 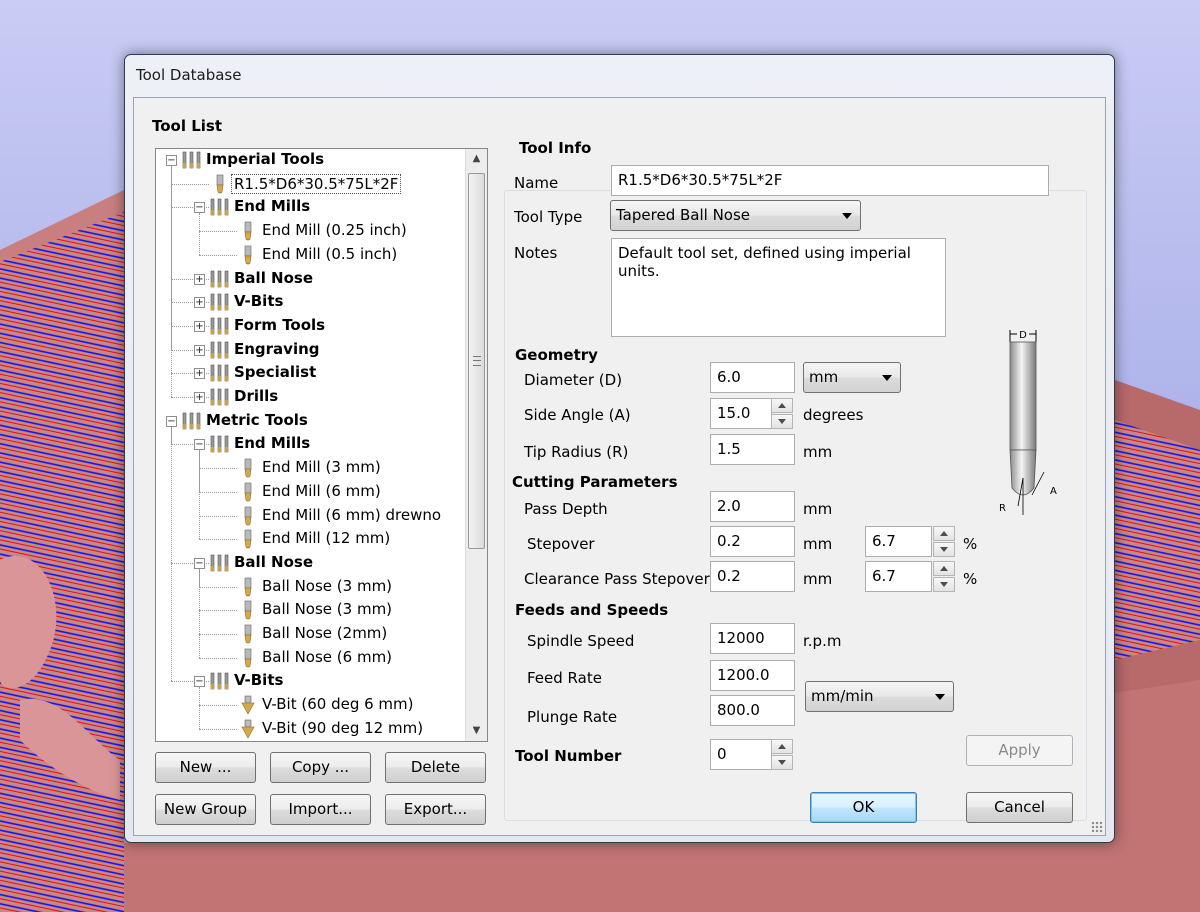 What do you see at coordinates (852, 377) in the screenshot?
I see `geometry-units-select: mm` at bounding box center [852, 377].